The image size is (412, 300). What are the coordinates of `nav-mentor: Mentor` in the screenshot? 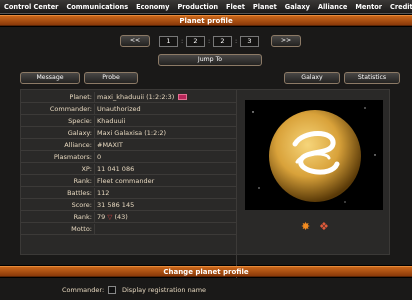 It's located at (368, 7).